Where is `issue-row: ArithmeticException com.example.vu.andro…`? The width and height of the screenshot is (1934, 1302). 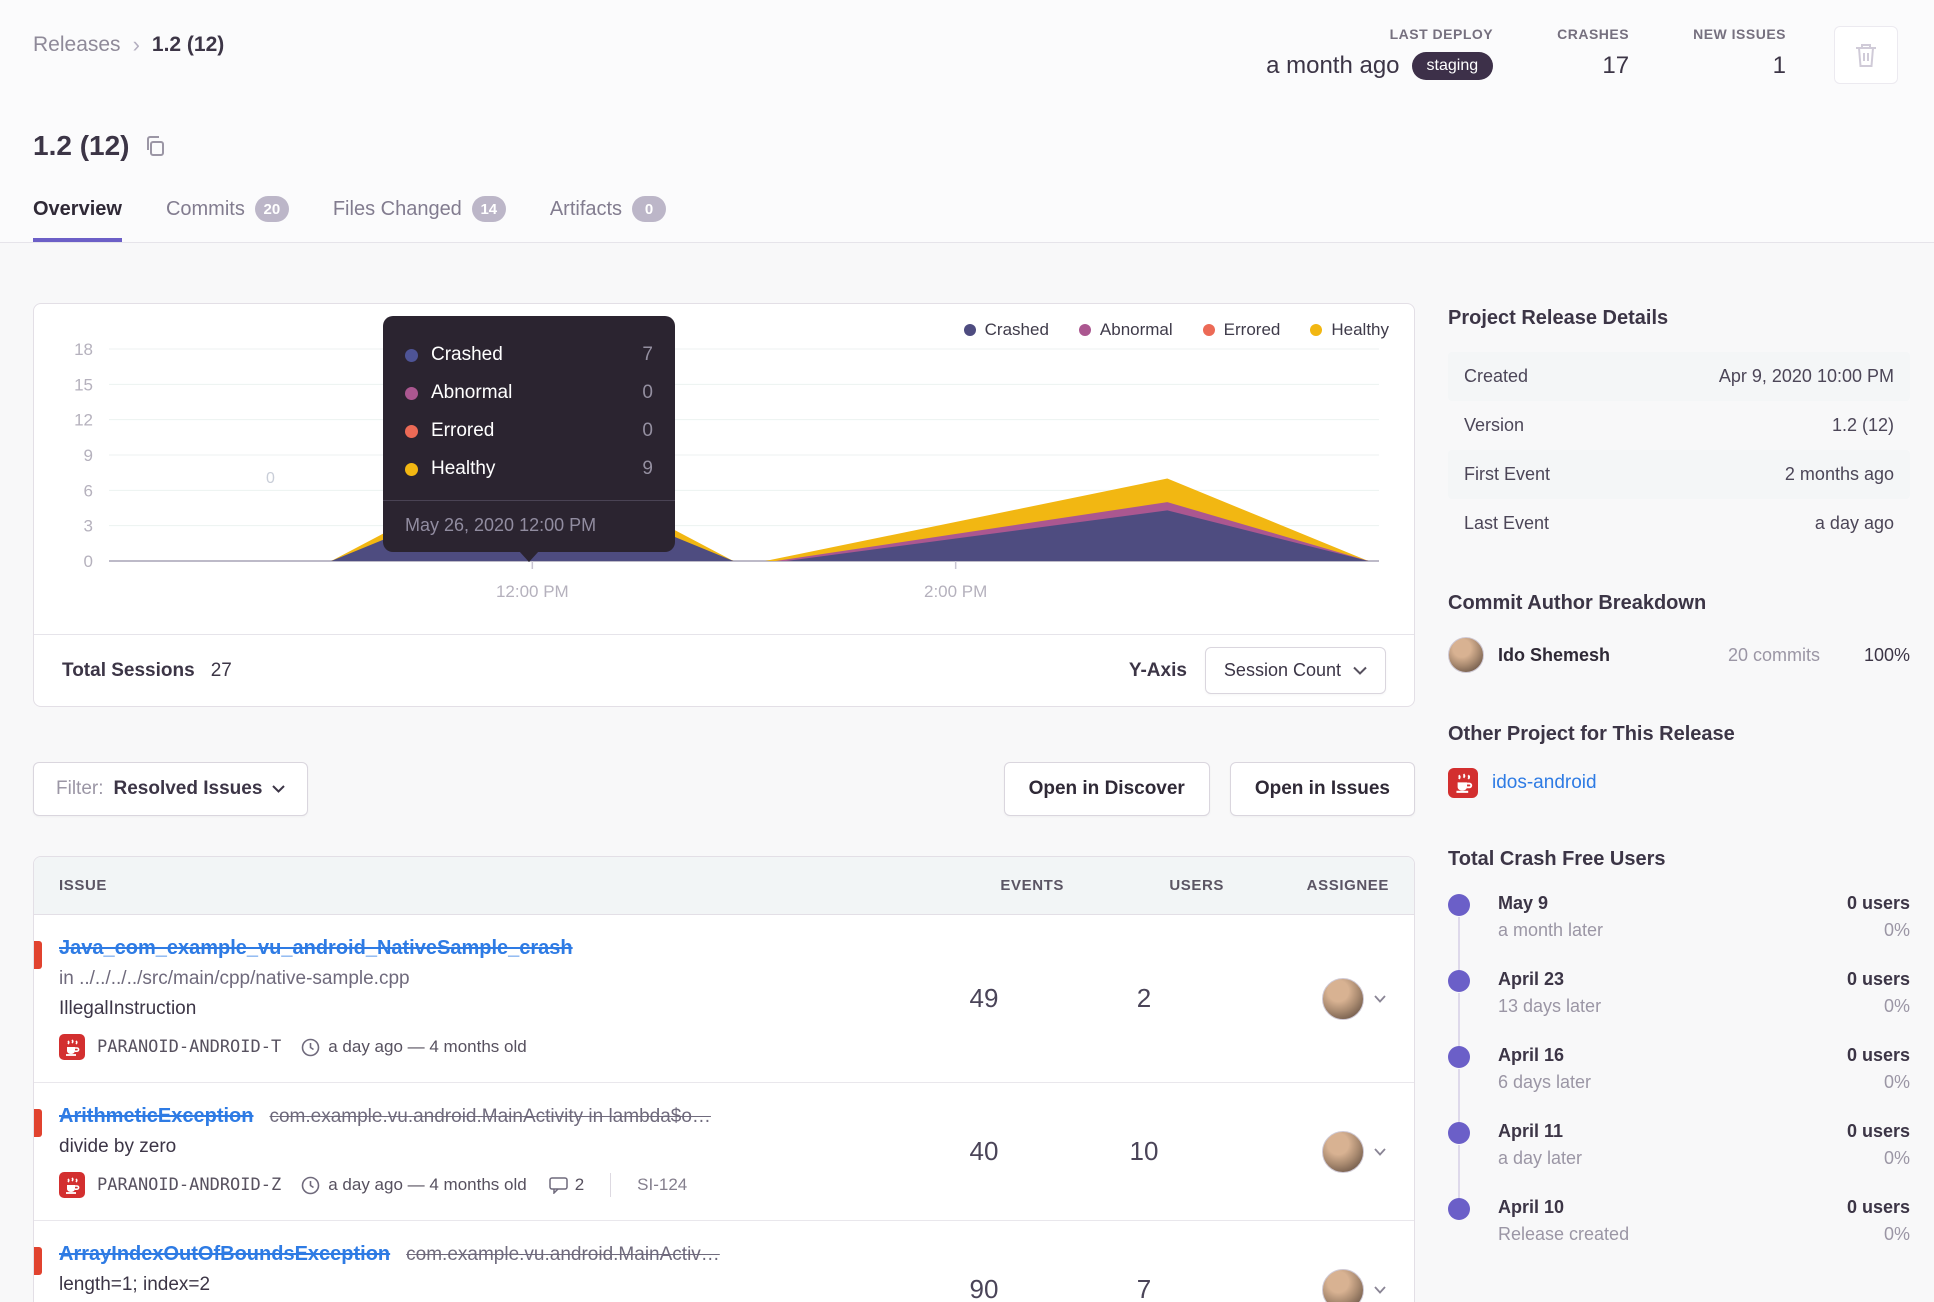 issue-row: ArithmeticException com.example.vu.andro… is located at coordinates (724, 1152).